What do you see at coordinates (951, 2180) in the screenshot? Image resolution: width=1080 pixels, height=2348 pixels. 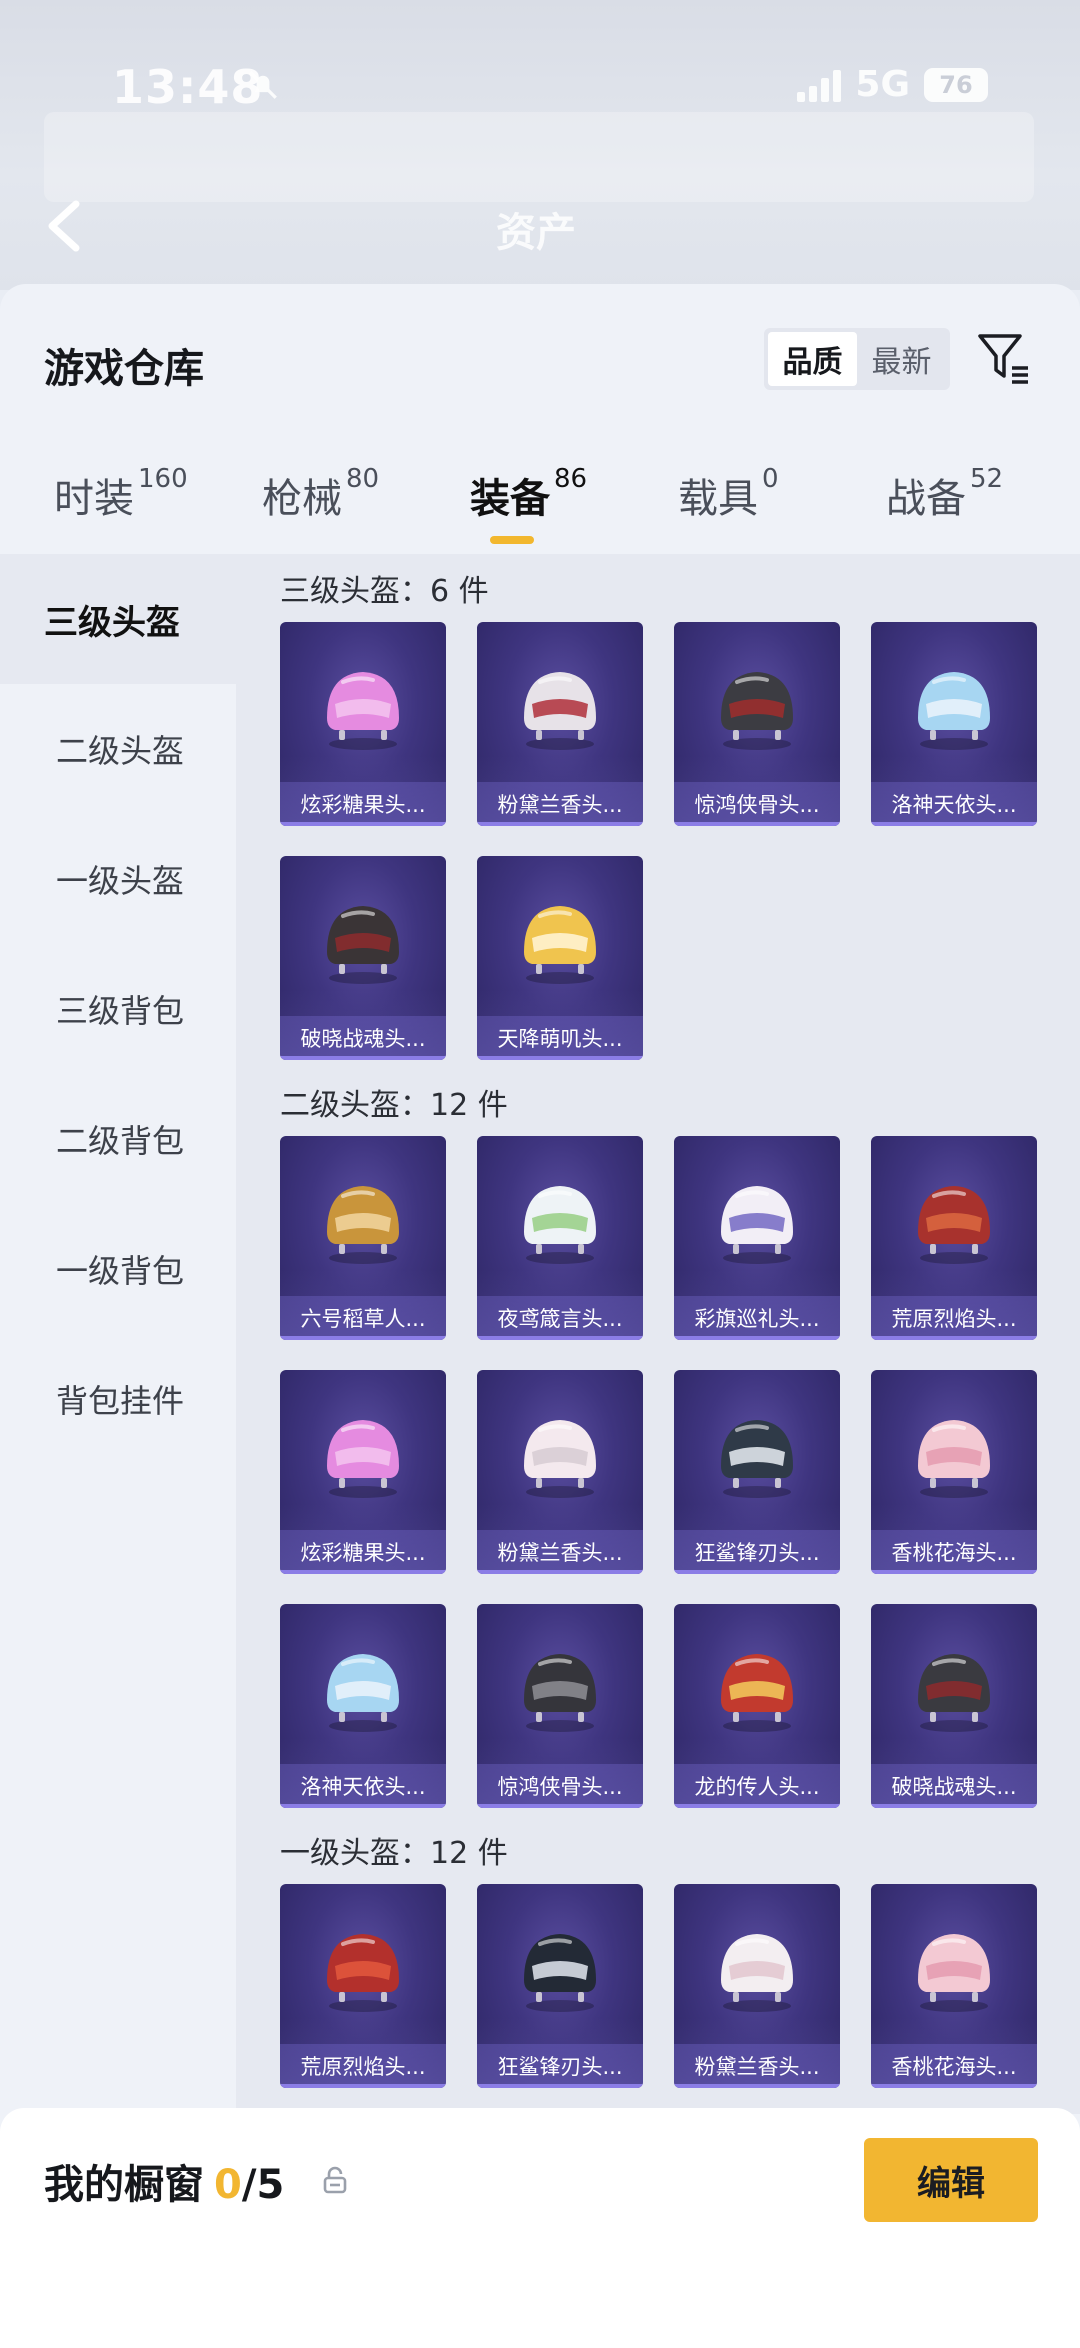 I see `edit-button: 编辑` at bounding box center [951, 2180].